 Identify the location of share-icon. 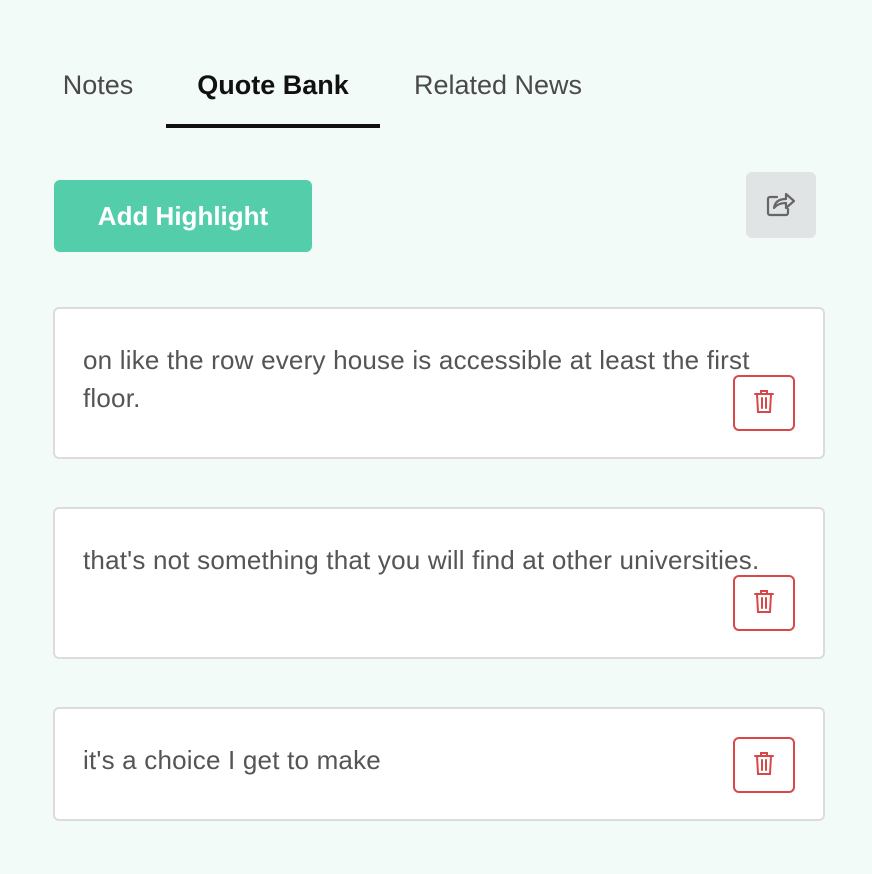
(781, 205).